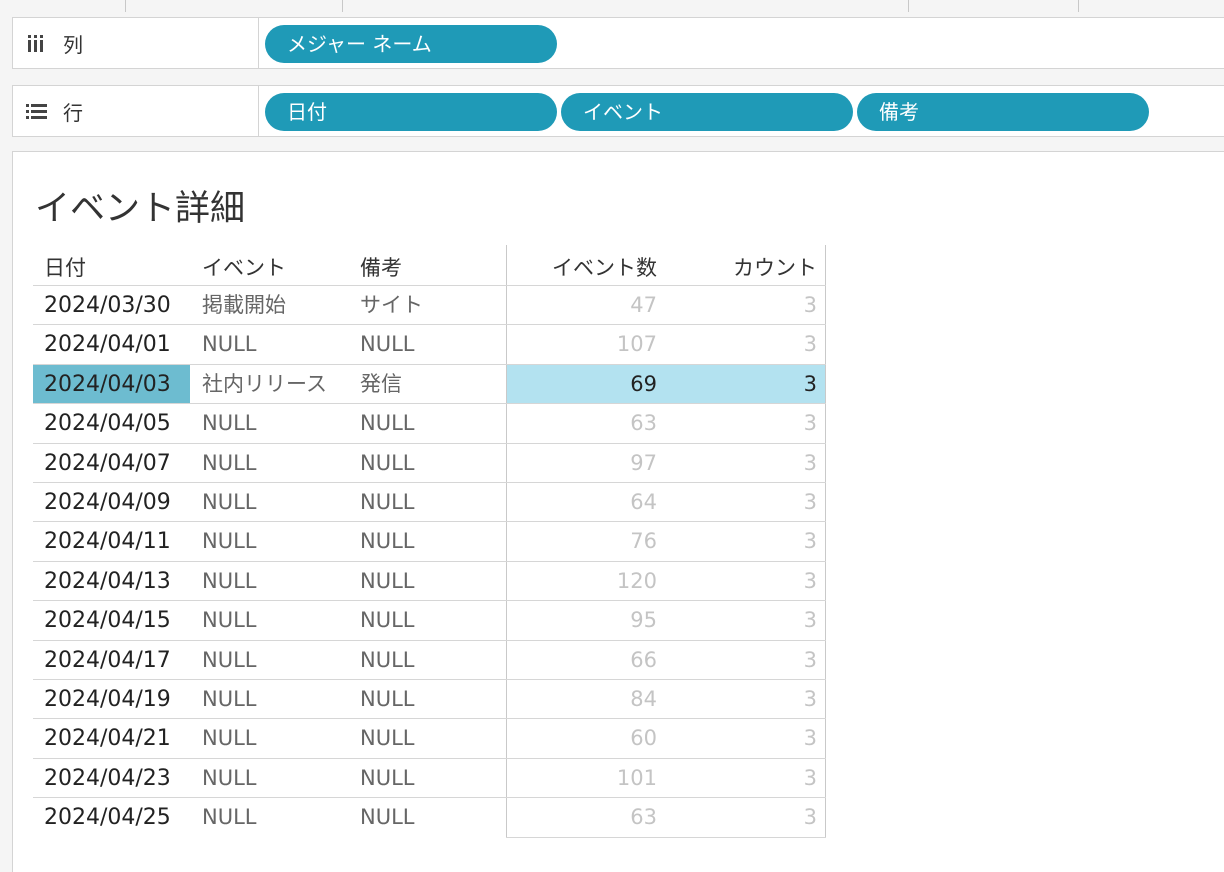 The width and height of the screenshot is (1224, 872). What do you see at coordinates (429, 817) in the screenshot?
I see `table-row: 2024/04/25 NULL NULL 63 3` at bounding box center [429, 817].